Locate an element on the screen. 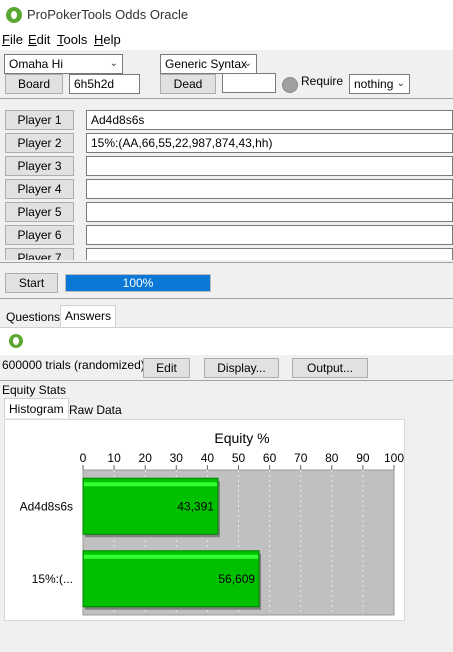  player-2-hand-input: 15%:(AA,66,55,22,987,874,43,hh) is located at coordinates (269, 143).